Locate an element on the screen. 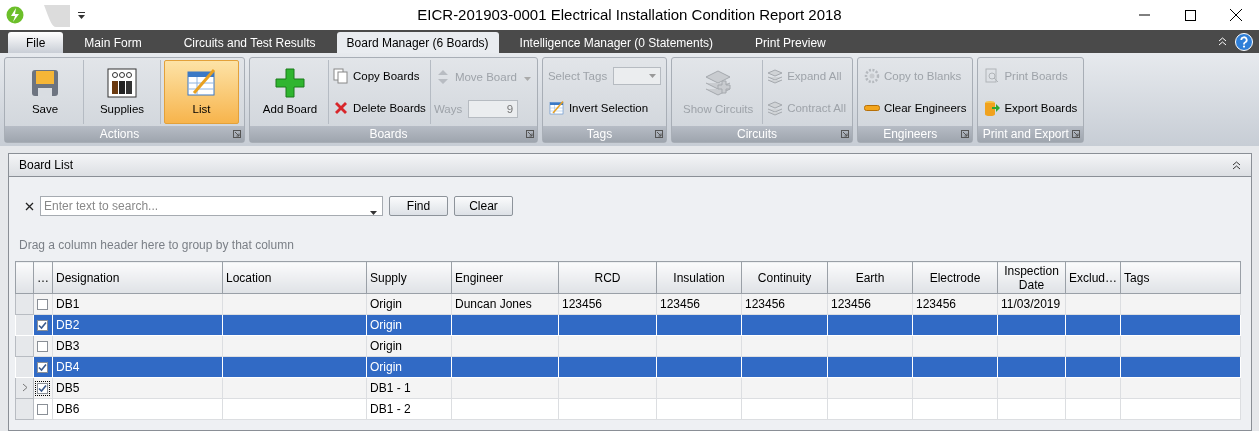 The image size is (1259, 431). minimize-icon is located at coordinates (1144, 15).